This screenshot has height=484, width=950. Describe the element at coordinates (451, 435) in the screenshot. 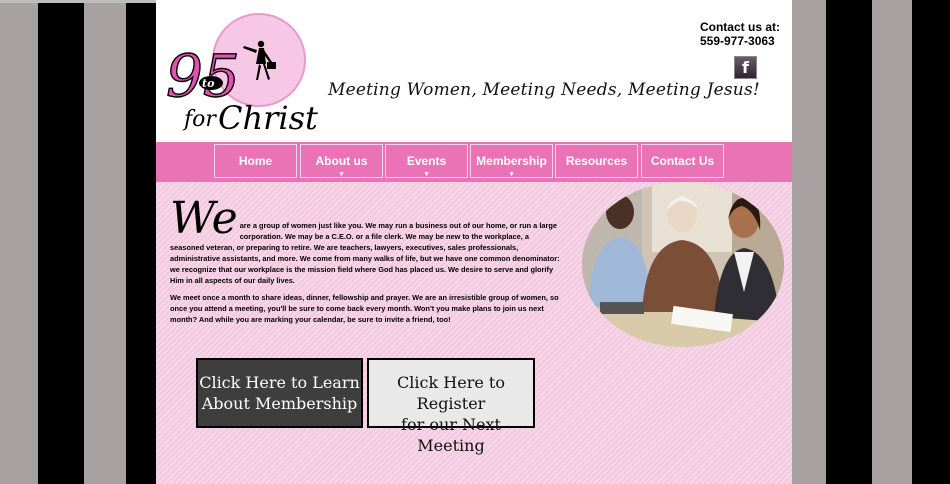

I see `cta-line-2: for our Next Meeting` at that location.